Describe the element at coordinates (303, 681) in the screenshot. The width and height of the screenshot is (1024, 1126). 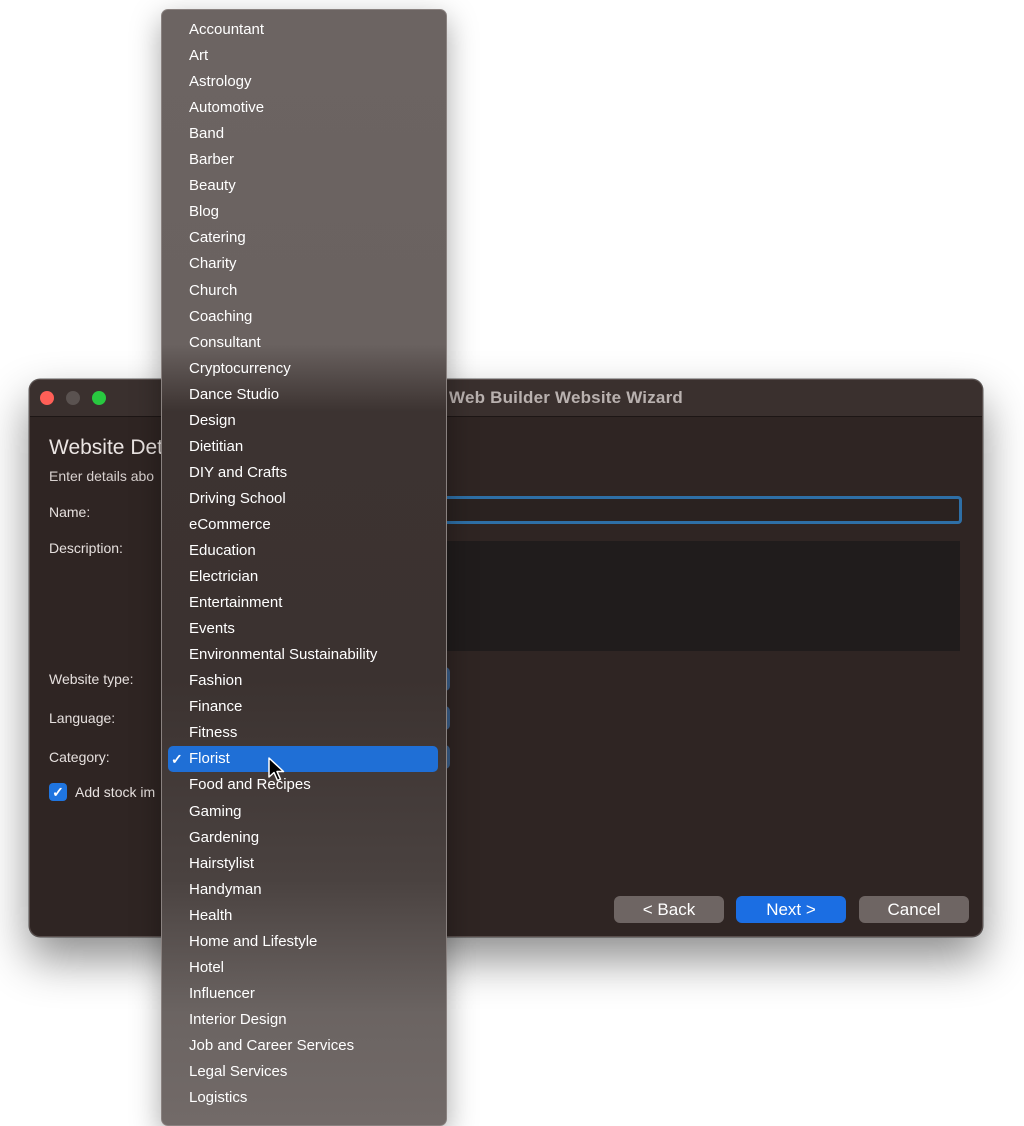
I see `menu-item: Fashion` at that location.